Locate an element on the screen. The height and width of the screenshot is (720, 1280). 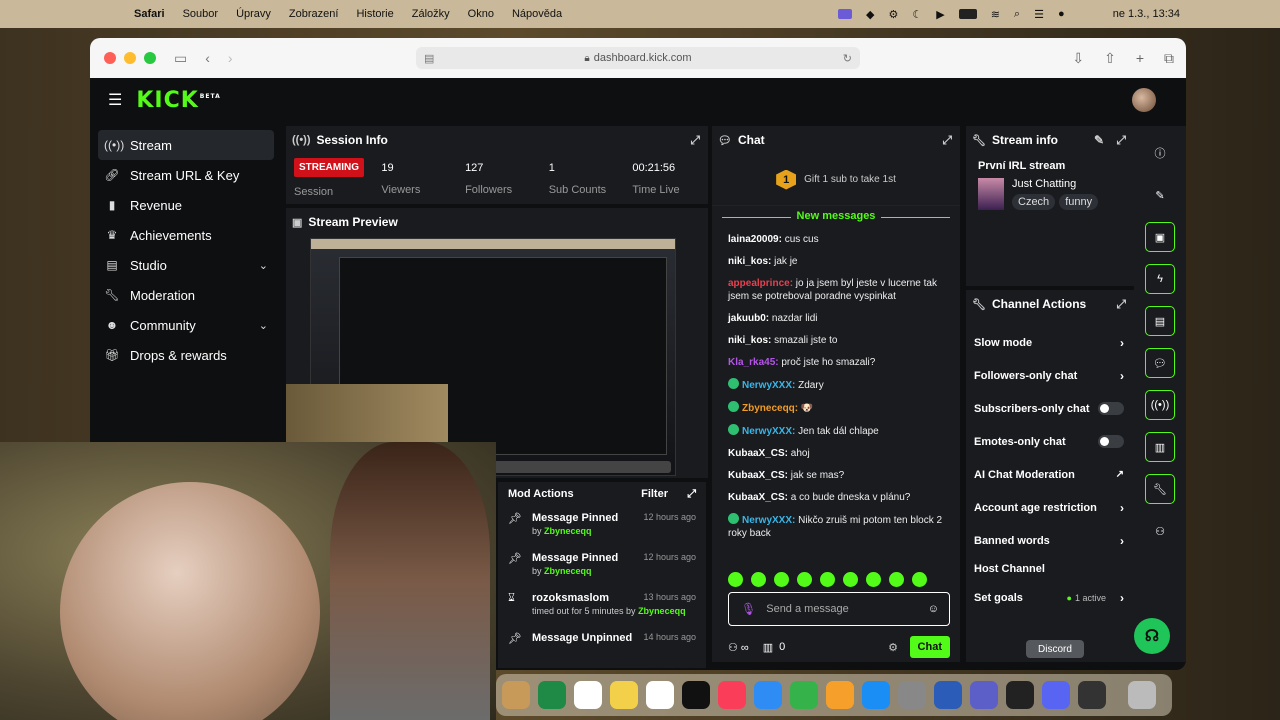
terminal-dock-icon is located at coordinates (1020, 695).